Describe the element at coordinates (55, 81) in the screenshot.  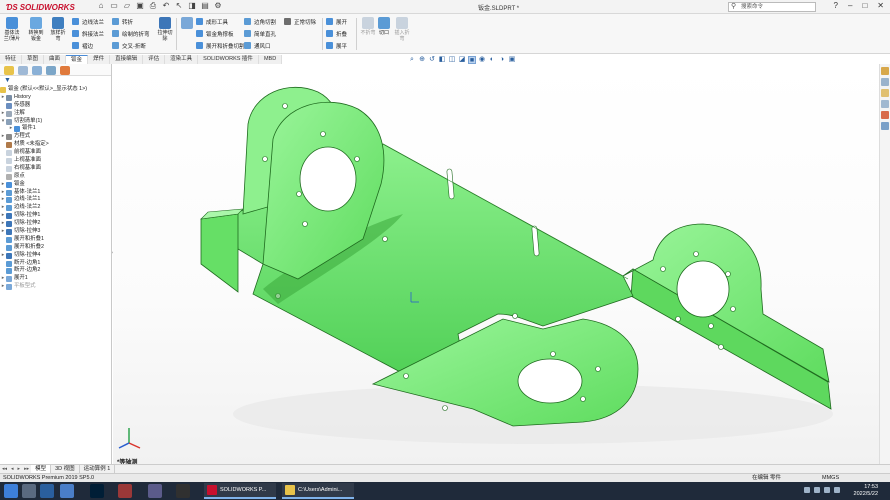
I see `filter-icon: ▼` at that location.